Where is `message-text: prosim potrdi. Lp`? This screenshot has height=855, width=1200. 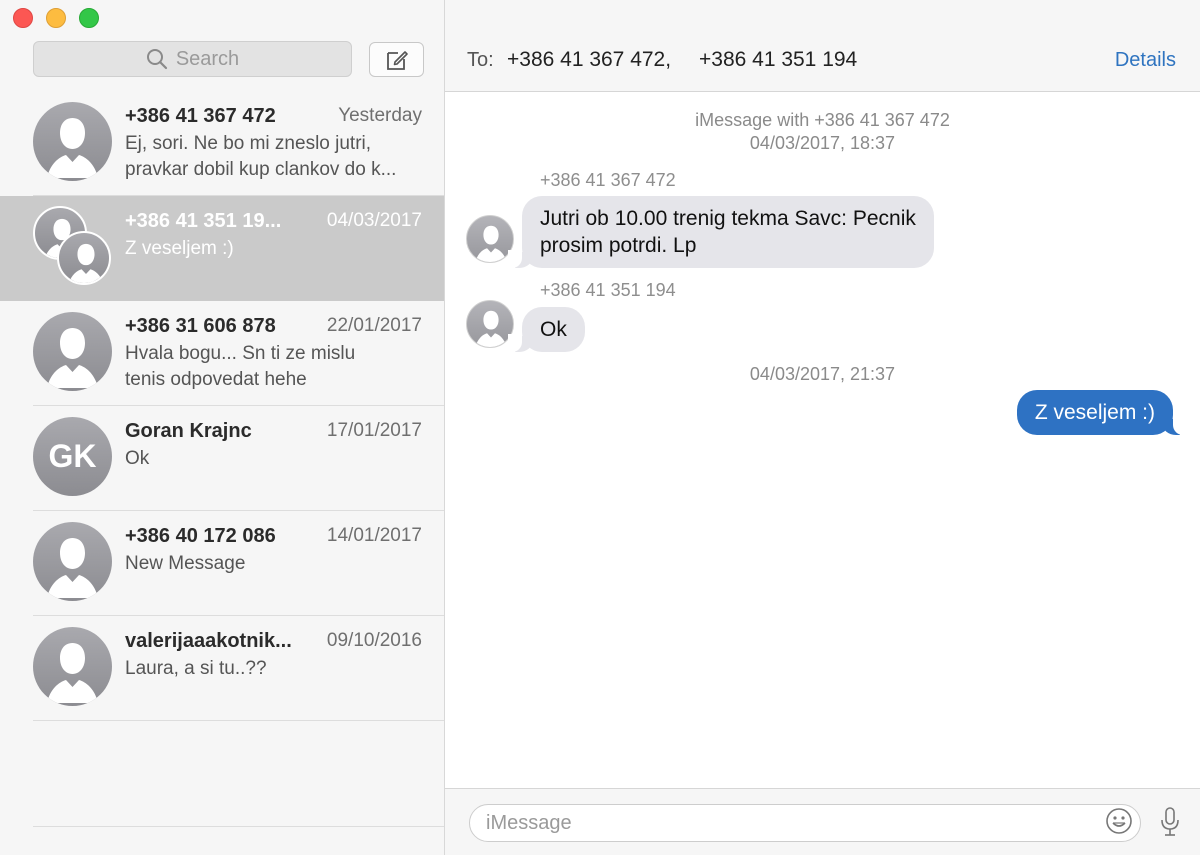 message-text: prosim potrdi. Lp is located at coordinates (618, 245).